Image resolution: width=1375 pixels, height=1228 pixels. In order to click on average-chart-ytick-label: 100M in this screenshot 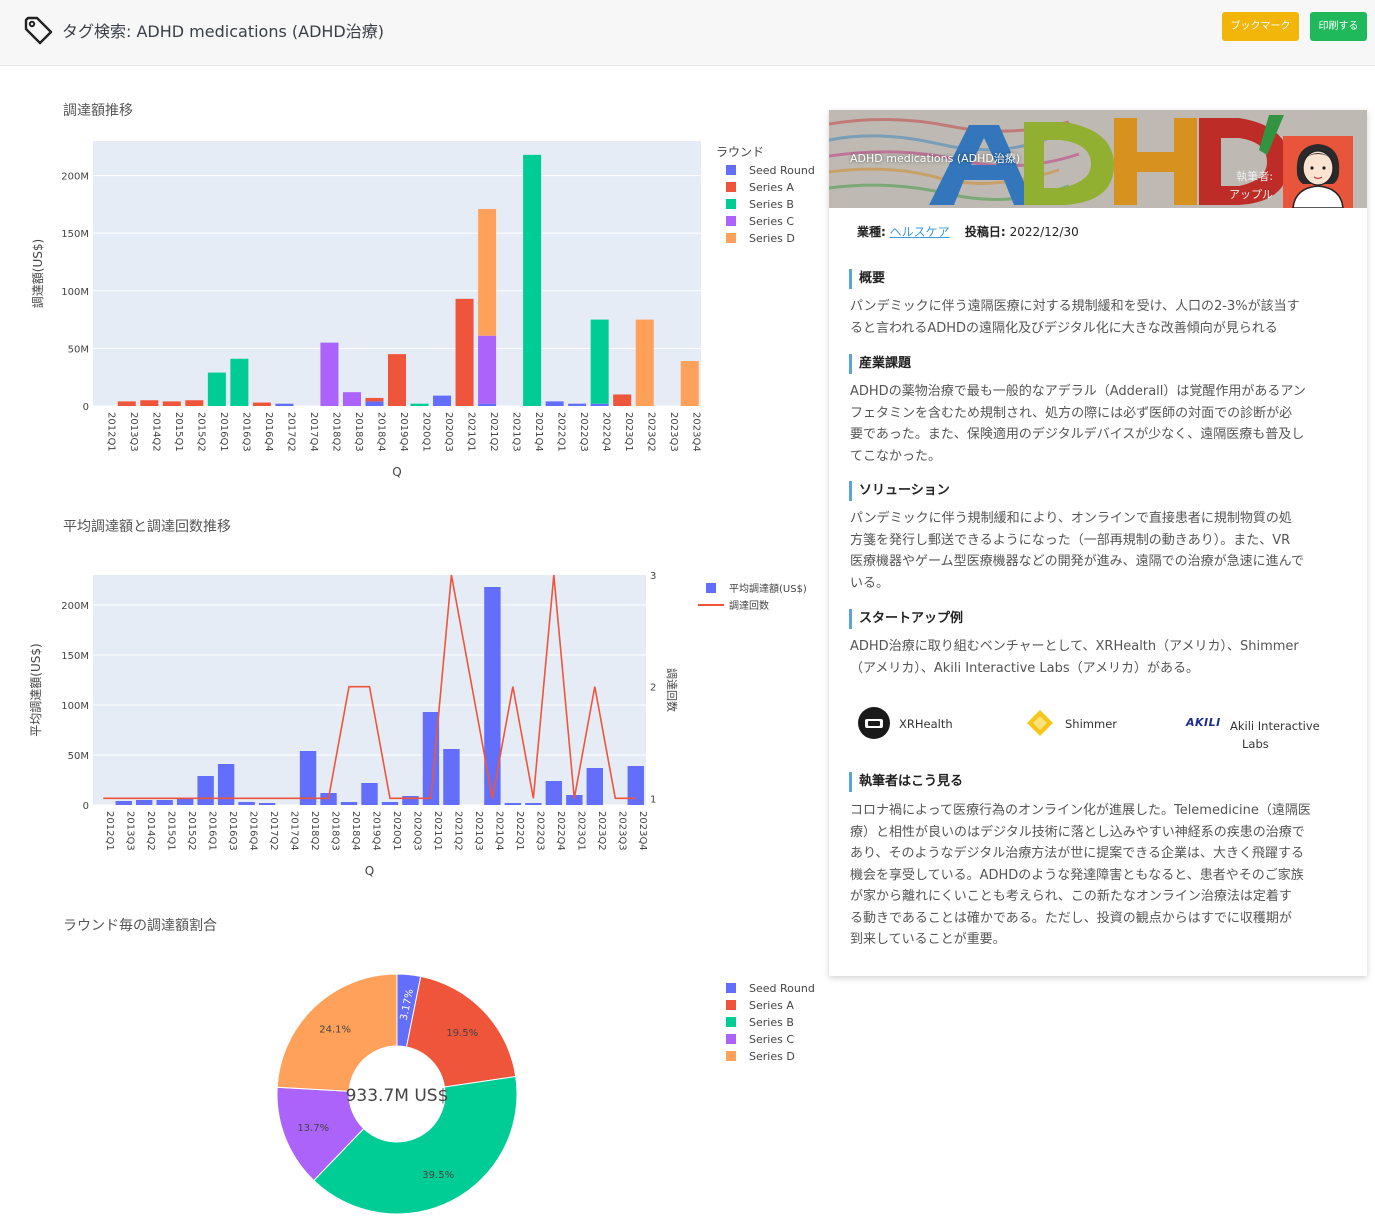, I will do `click(75, 706)`.